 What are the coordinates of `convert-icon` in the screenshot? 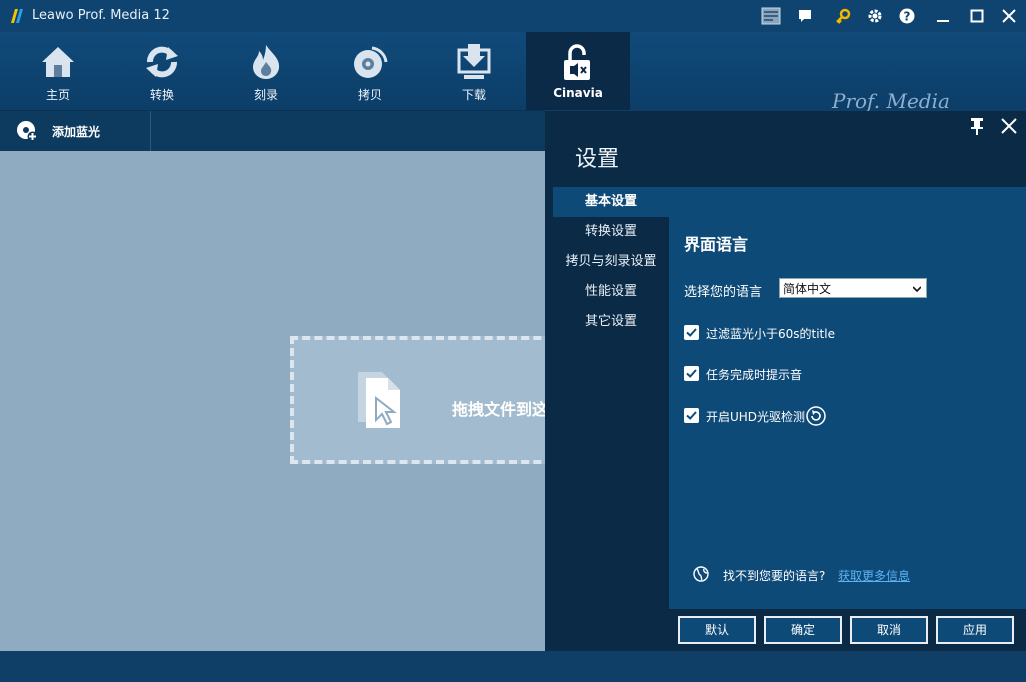 It's located at (162, 62).